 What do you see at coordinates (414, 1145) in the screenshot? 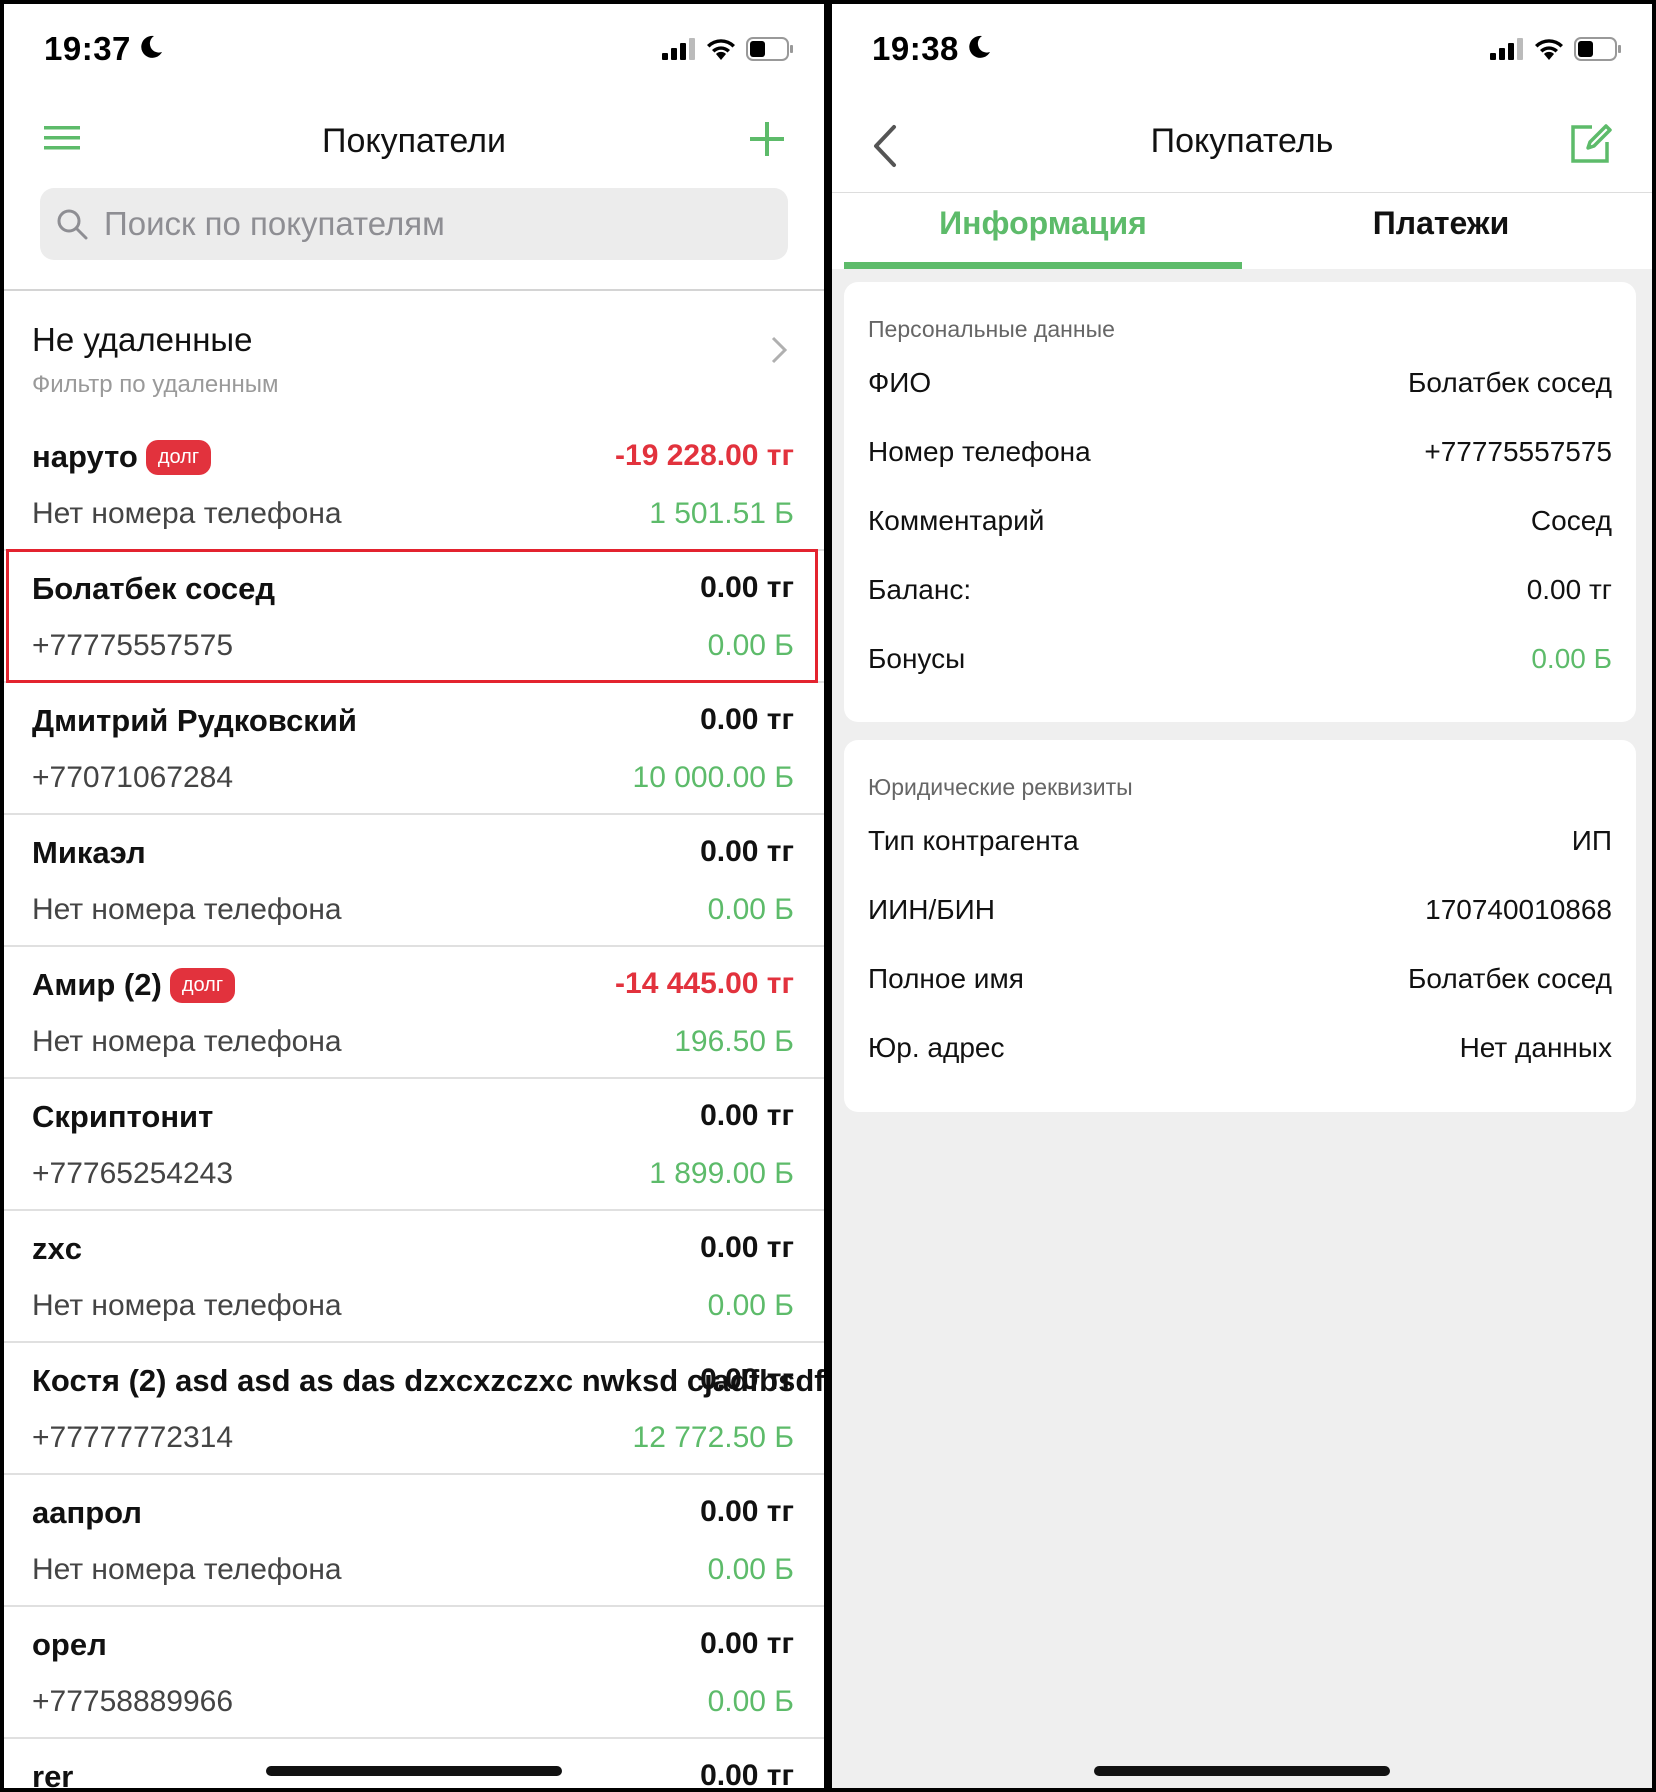
I see `customer-row: Скриптонит 0.00 тг +77765254243 1 899.00 Б` at bounding box center [414, 1145].